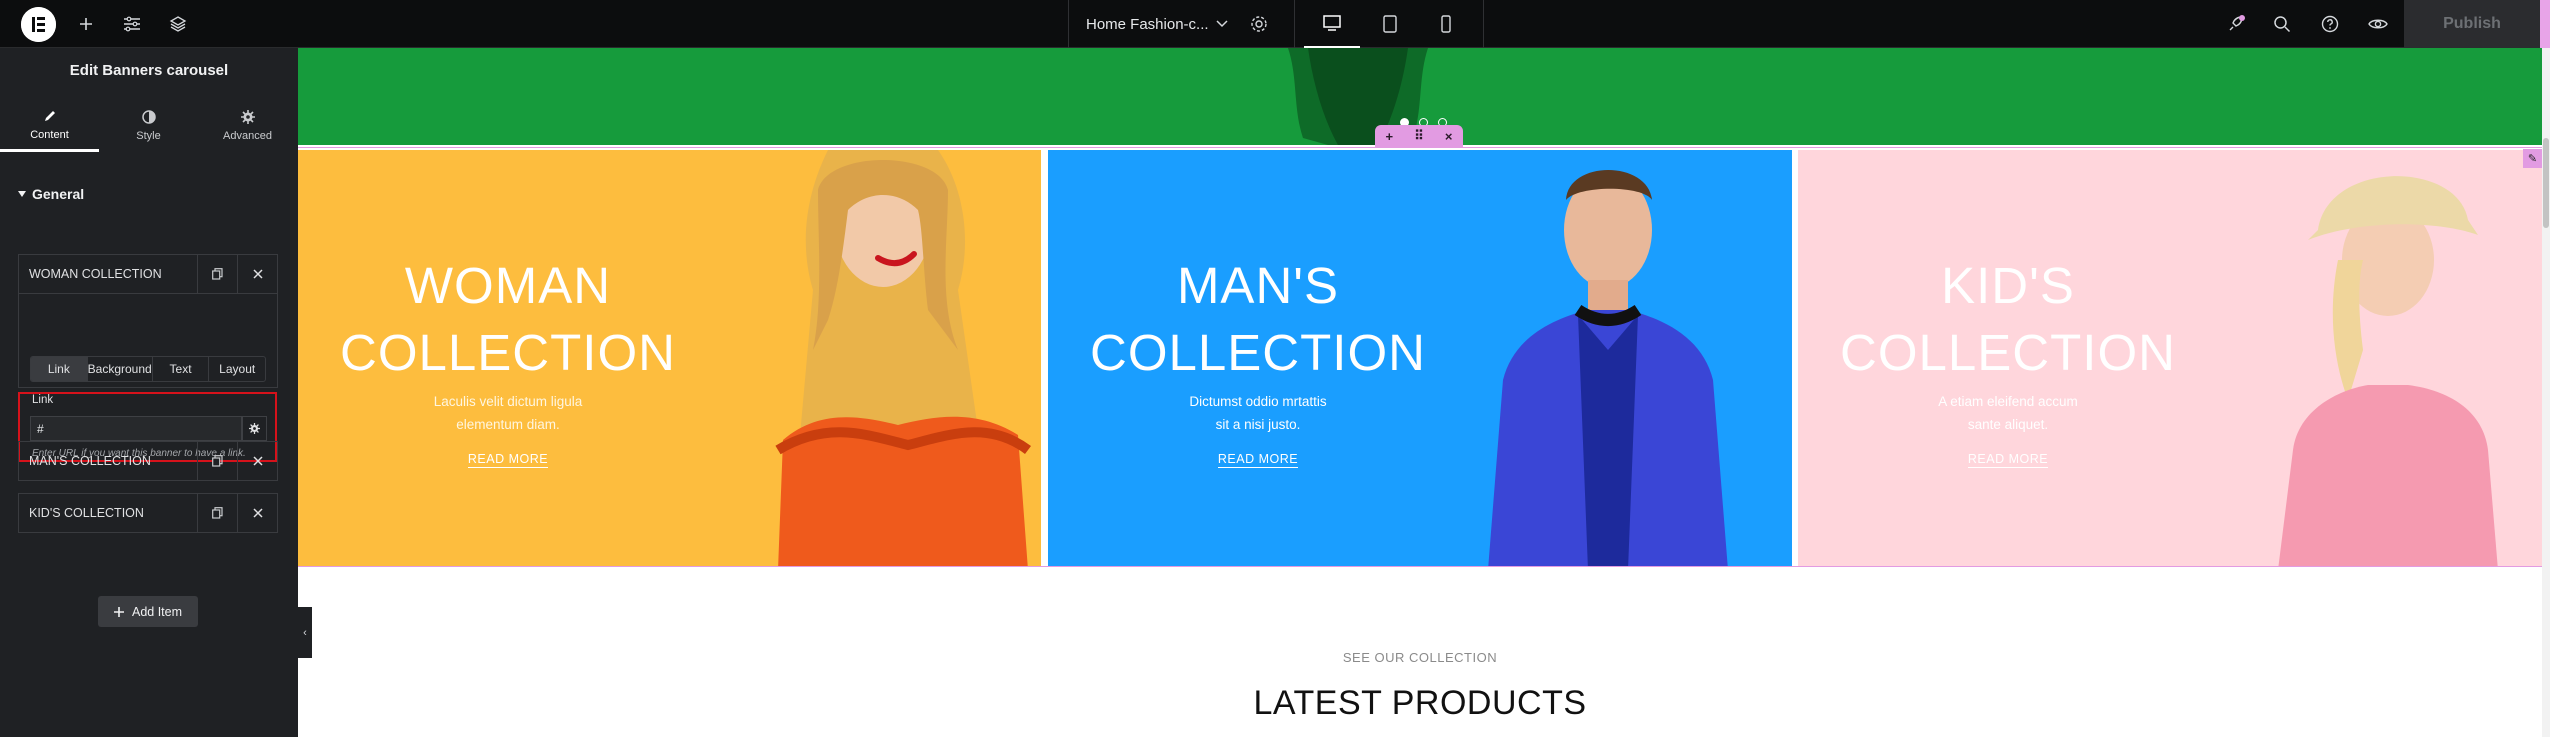  What do you see at coordinates (508, 401) in the screenshot?
I see `banner-desc-line1: Laculis velit dictum ligula` at bounding box center [508, 401].